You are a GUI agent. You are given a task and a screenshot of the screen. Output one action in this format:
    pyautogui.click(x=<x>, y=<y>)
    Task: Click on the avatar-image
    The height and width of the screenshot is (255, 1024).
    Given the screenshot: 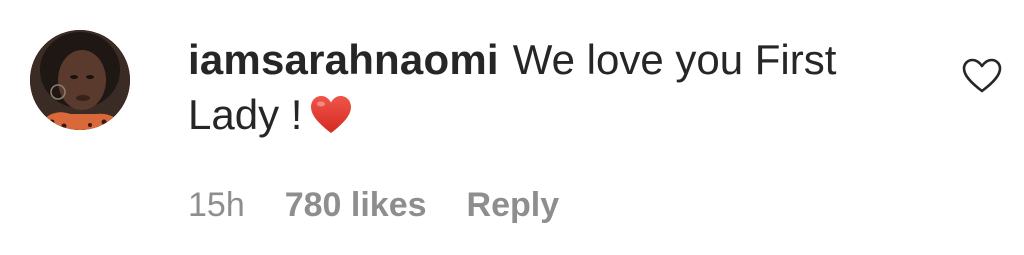 What is the action you would take?
    pyautogui.click(x=80, y=80)
    